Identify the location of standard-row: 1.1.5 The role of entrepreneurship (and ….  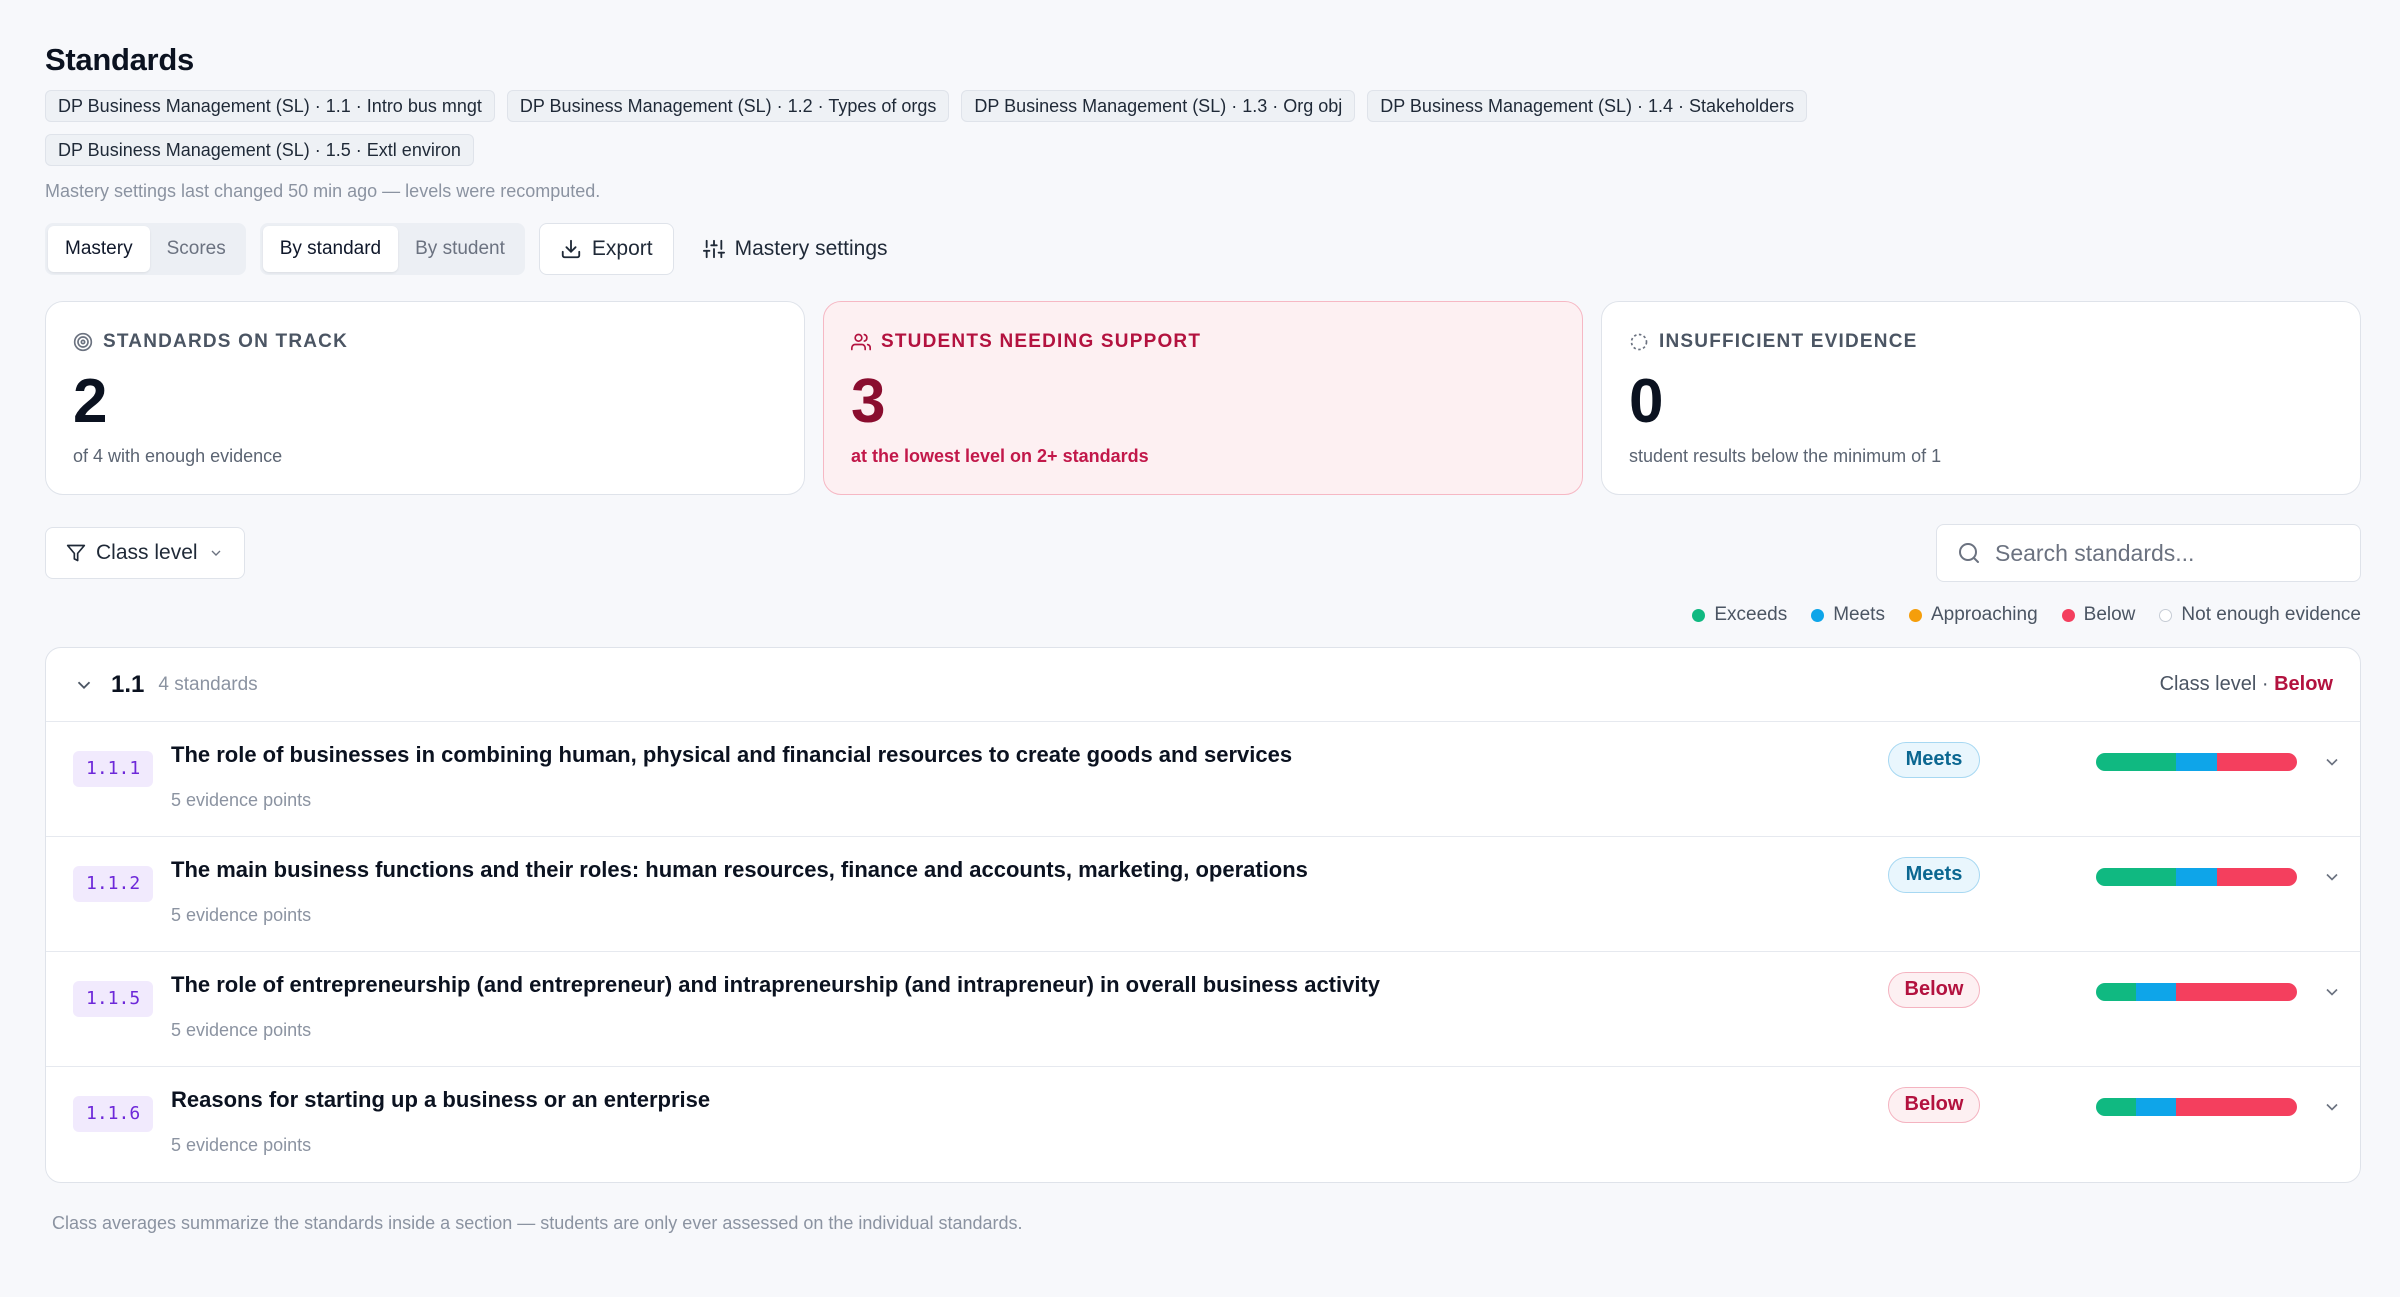
(1203, 1009).